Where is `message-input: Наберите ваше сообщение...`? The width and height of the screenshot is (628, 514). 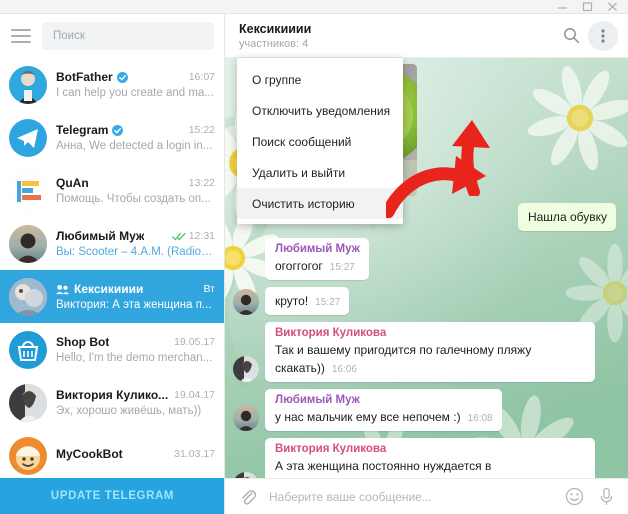 message-input: Наберите ваше сообщение... is located at coordinates (411, 497).